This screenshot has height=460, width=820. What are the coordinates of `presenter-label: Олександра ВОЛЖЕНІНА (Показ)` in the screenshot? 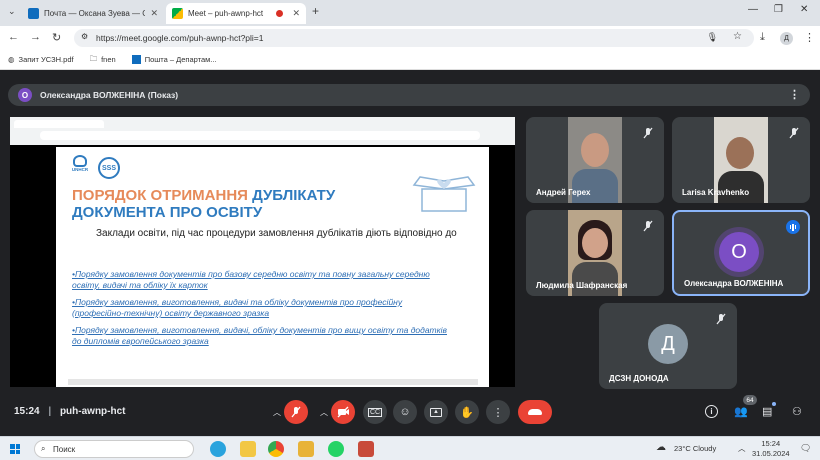 It's located at (109, 95).